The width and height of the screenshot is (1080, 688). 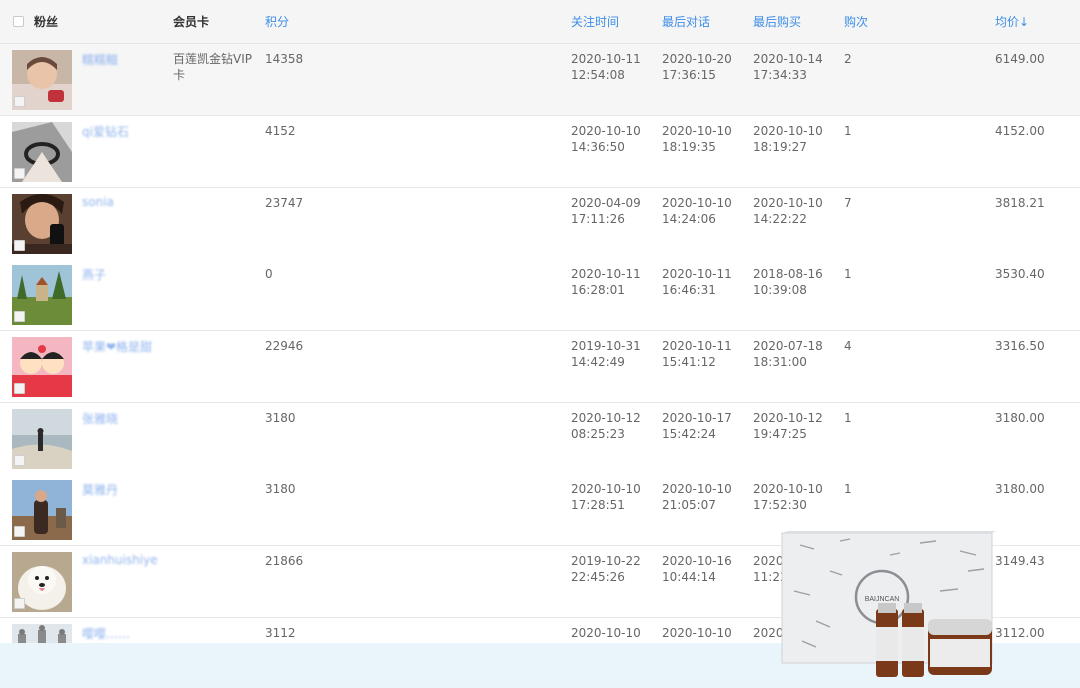 I want to click on follow-time: 2020-04-09 17:11:26, so click(x=606, y=211).